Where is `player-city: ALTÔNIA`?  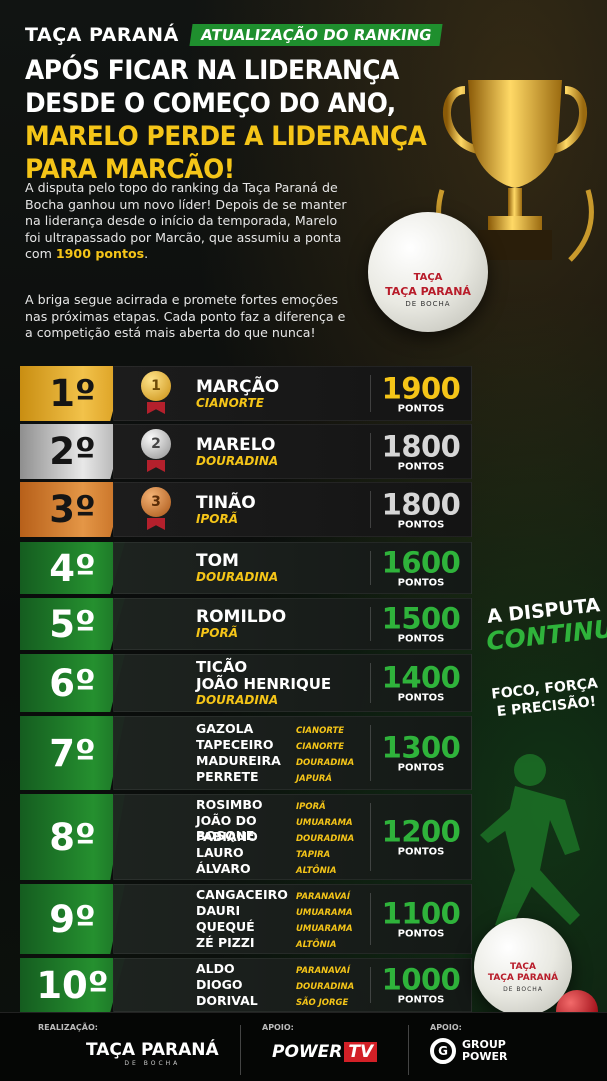
player-city: ALTÔNIA is located at coordinates (316, 945).